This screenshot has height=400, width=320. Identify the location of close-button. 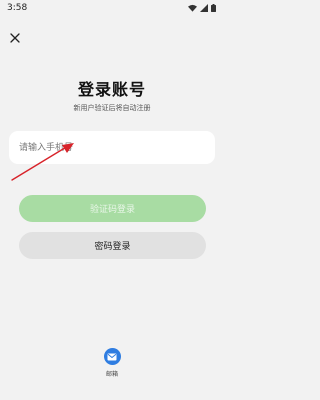
(15, 38).